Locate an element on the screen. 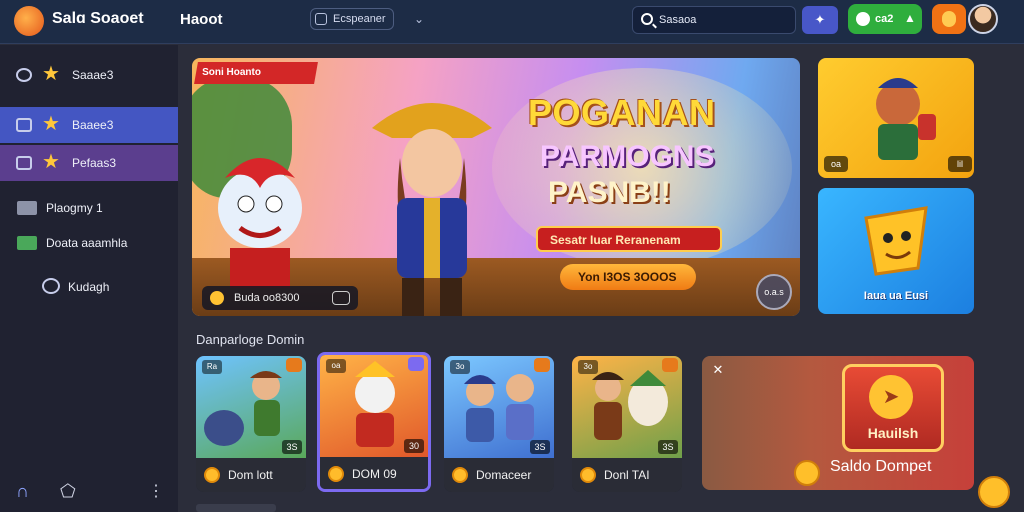 The image size is (1024, 512). category-select-label: Ecspeaner is located at coordinates (359, 19).